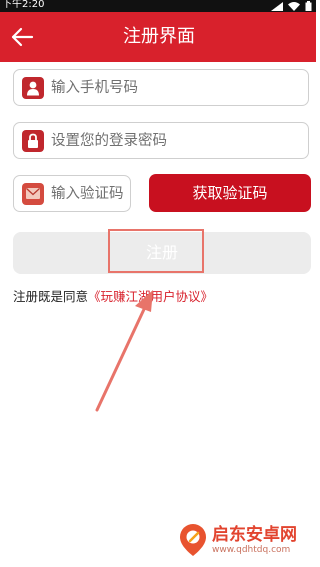  Describe the element at coordinates (90, 193) in the screenshot. I see `code-input` at that location.